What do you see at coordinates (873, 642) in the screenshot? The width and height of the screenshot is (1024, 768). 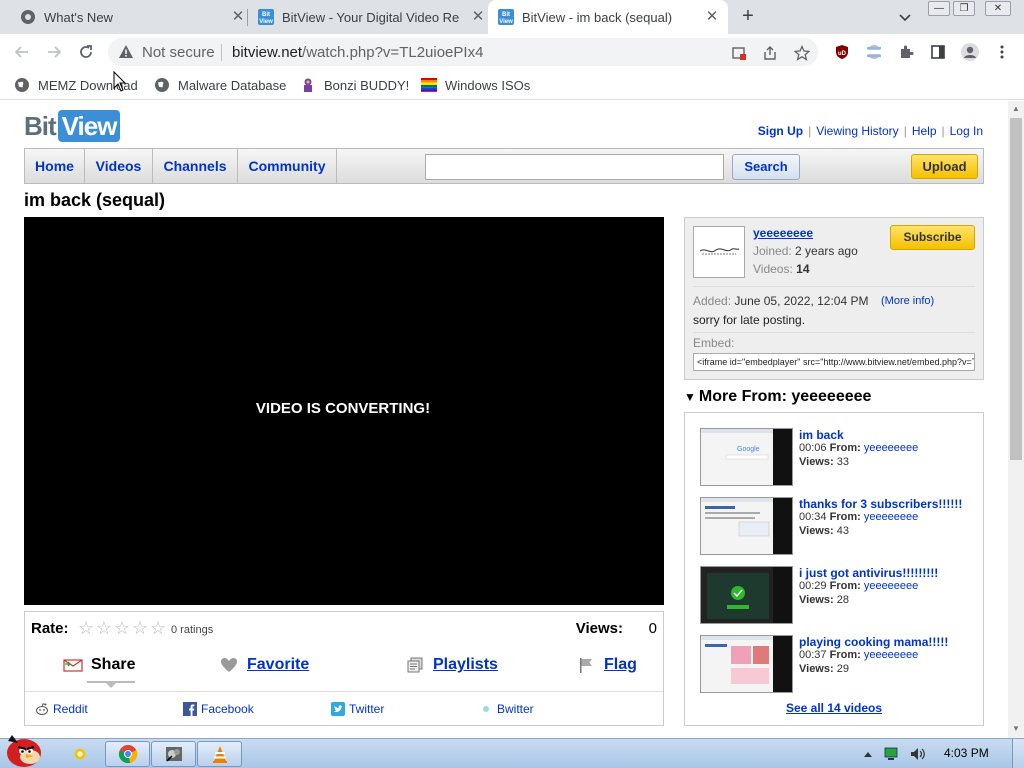 I see `video-title-link: playing cooking mama!!!!!` at bounding box center [873, 642].